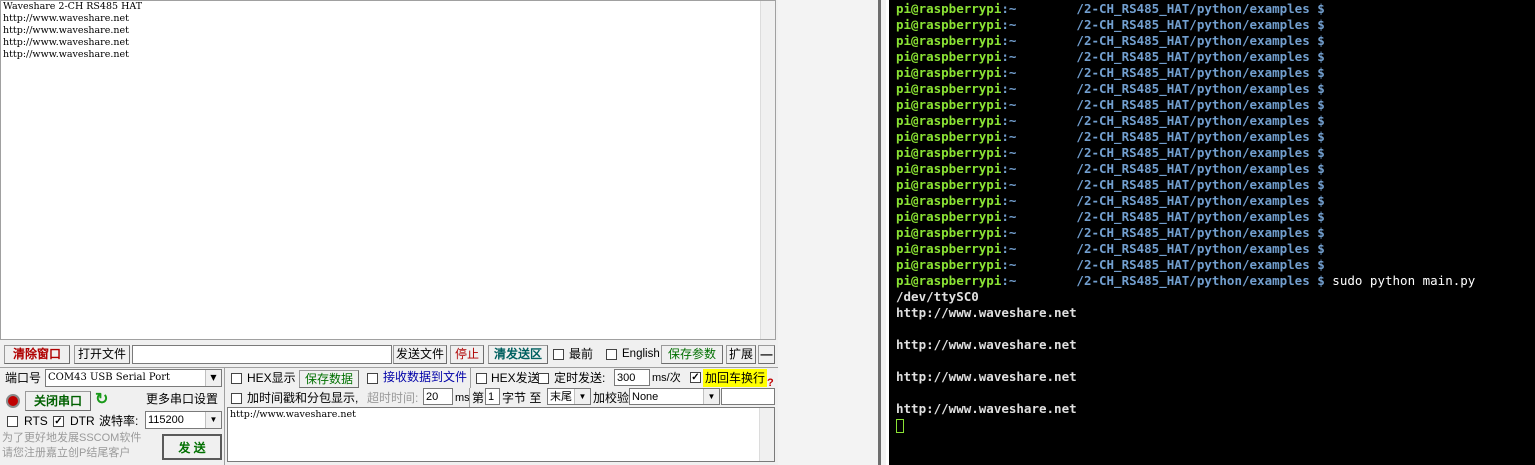 This screenshot has width=1535, height=465. What do you see at coordinates (492, 396) in the screenshot?
I see `byte-index-input: 1` at bounding box center [492, 396].